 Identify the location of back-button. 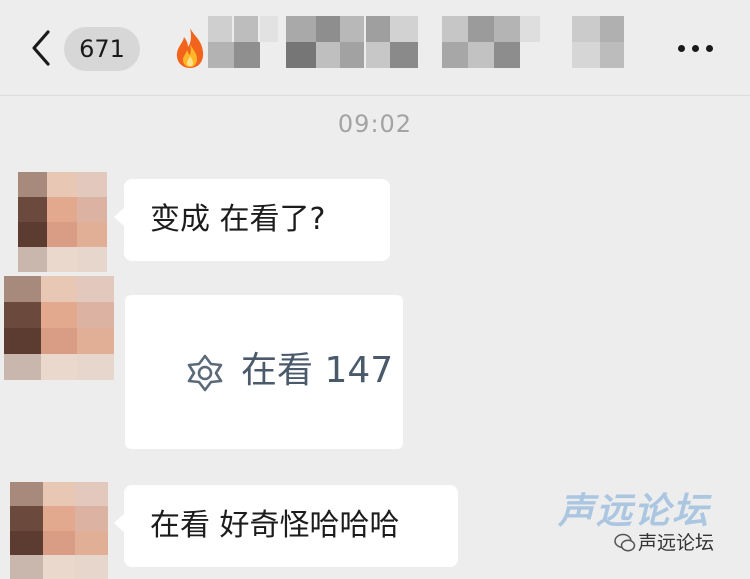
(44, 48).